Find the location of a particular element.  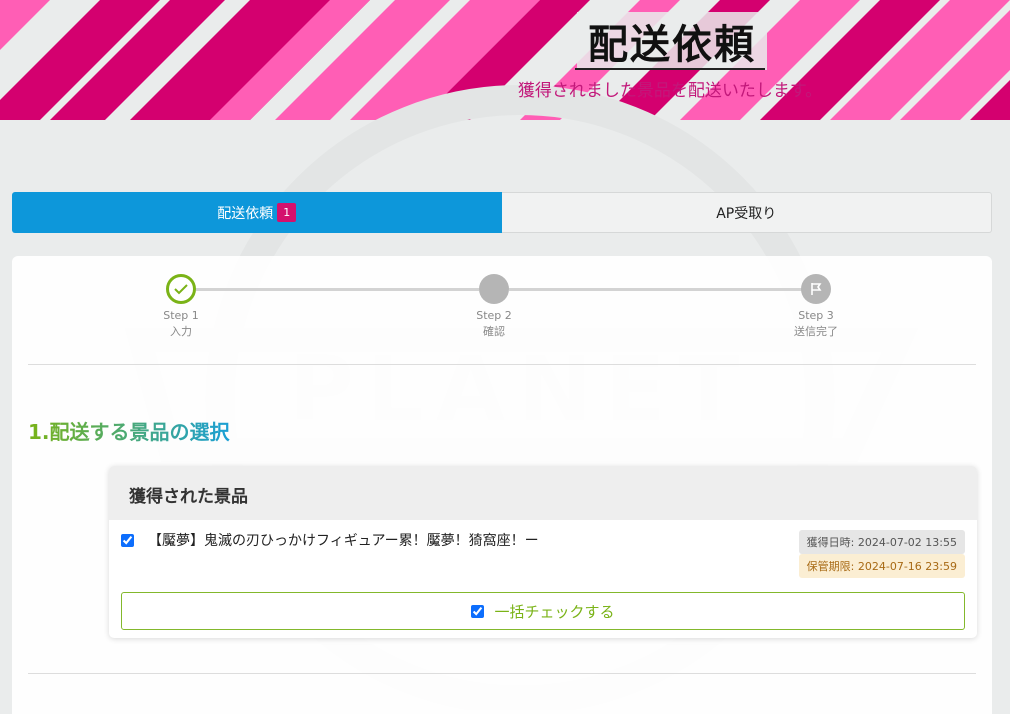

count-badge: 1 is located at coordinates (287, 212).